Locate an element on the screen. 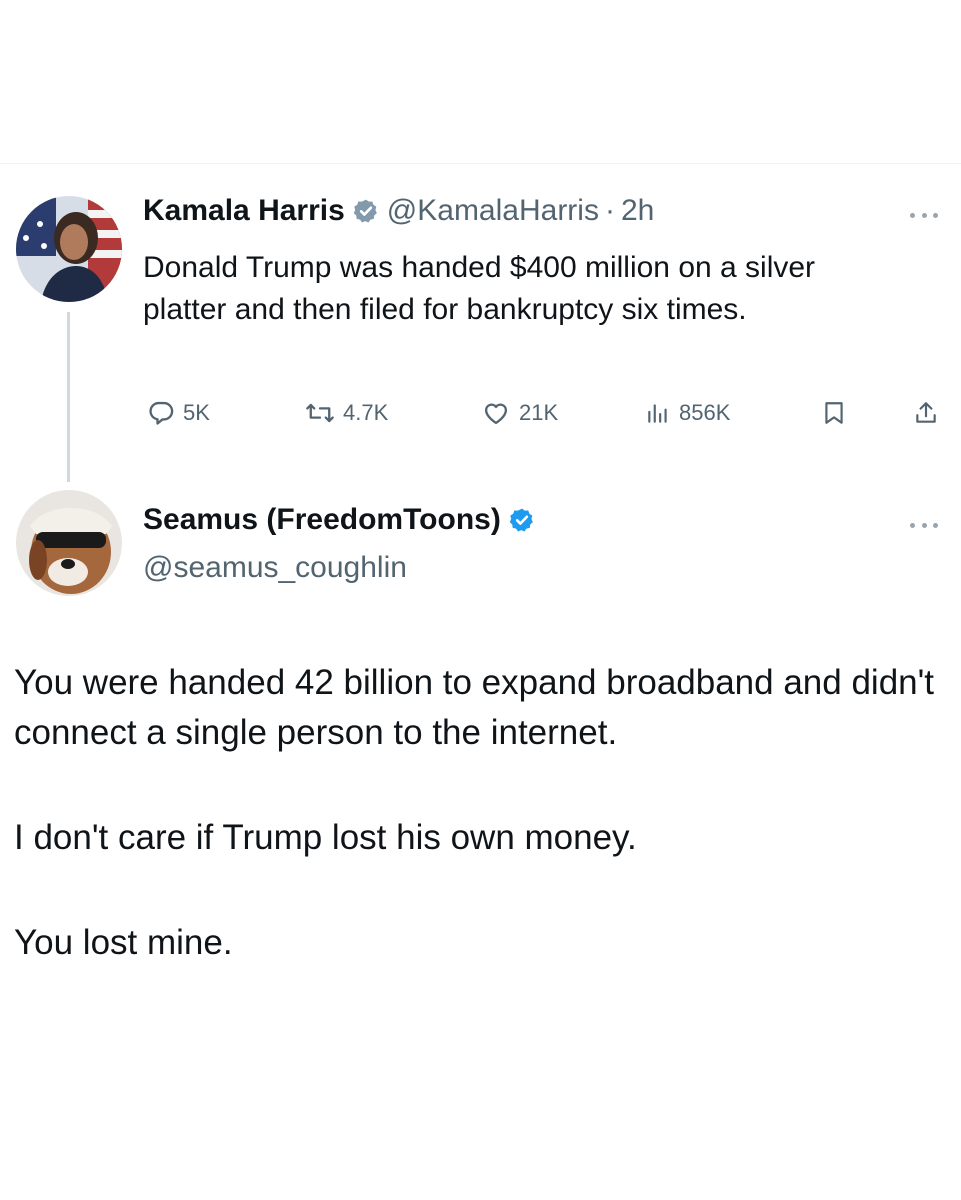  like-button: 21K is located at coordinates (519, 413).